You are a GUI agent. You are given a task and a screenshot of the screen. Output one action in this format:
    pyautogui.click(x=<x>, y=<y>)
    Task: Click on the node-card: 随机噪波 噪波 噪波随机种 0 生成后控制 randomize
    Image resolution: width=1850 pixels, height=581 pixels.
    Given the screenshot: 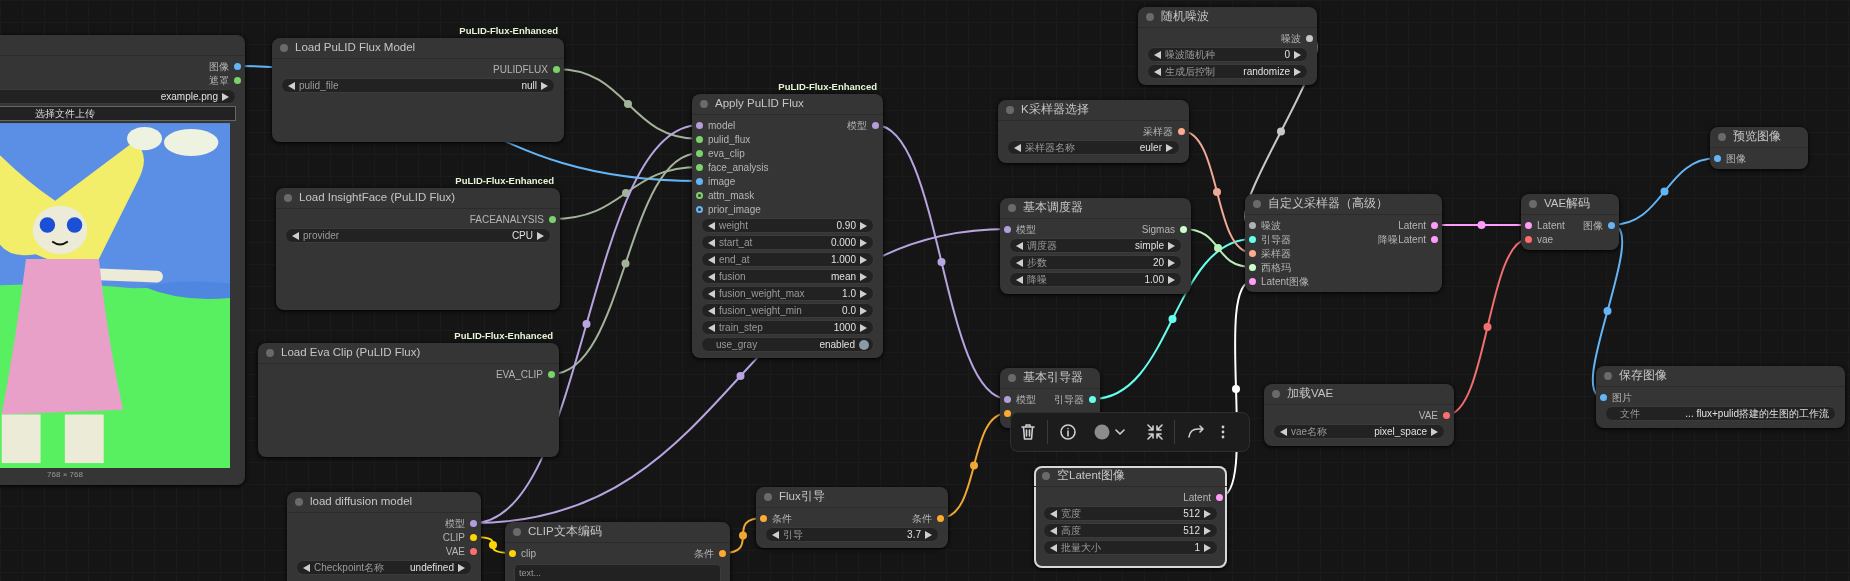 What is the action you would take?
    pyautogui.click(x=1227, y=46)
    